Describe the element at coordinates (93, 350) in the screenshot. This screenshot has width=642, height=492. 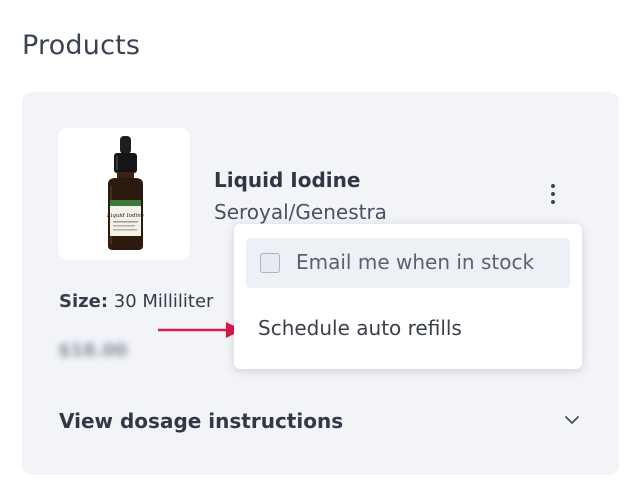
I see `product-price: $18.00` at that location.